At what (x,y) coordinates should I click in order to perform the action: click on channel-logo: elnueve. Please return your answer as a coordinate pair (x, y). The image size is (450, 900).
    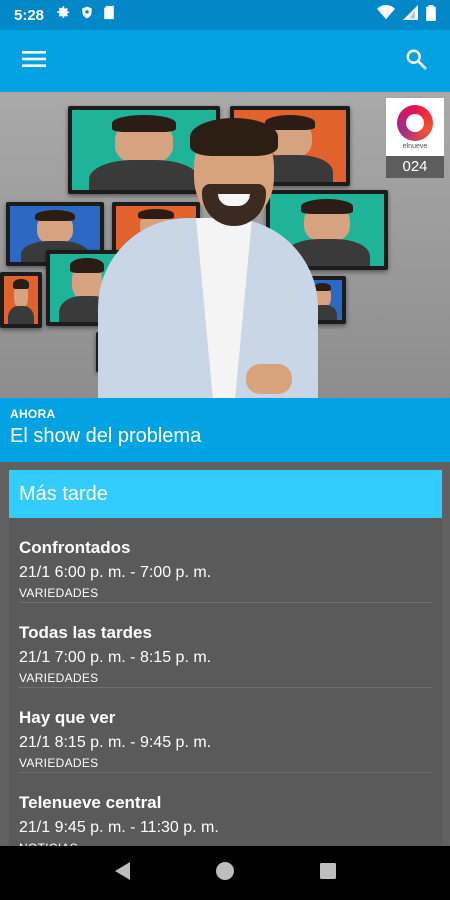
    Looking at the image, I should click on (415, 127).